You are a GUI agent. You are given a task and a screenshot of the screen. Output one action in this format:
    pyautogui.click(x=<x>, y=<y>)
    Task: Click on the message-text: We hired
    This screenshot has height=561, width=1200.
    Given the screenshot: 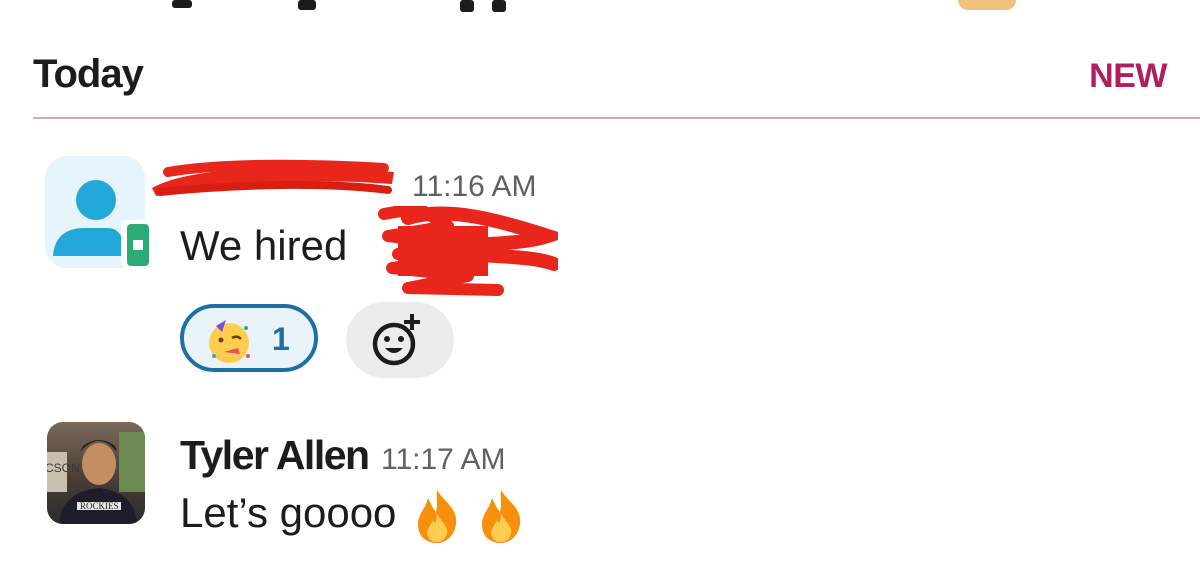 What is the action you would take?
    pyautogui.click(x=264, y=245)
    